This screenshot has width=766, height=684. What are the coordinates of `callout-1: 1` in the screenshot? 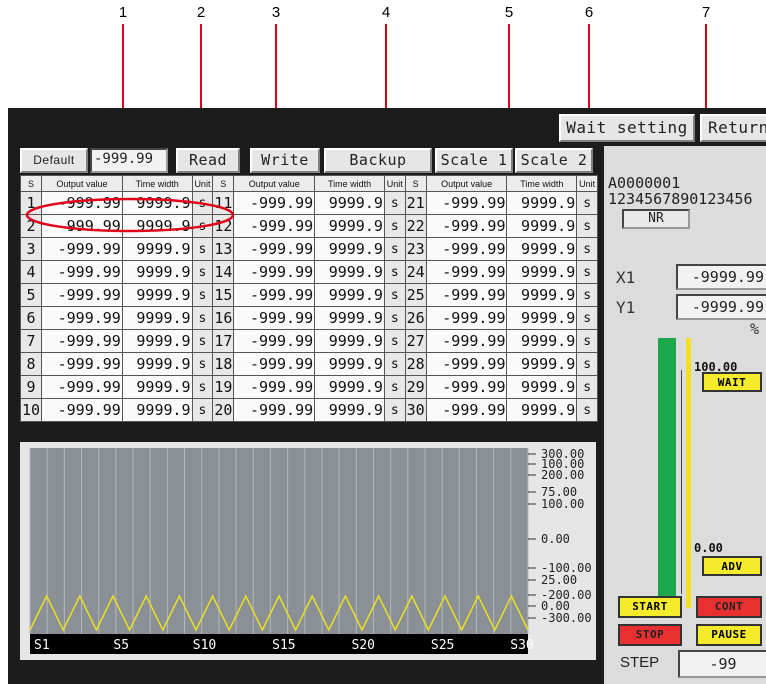 It's located at (123, 12).